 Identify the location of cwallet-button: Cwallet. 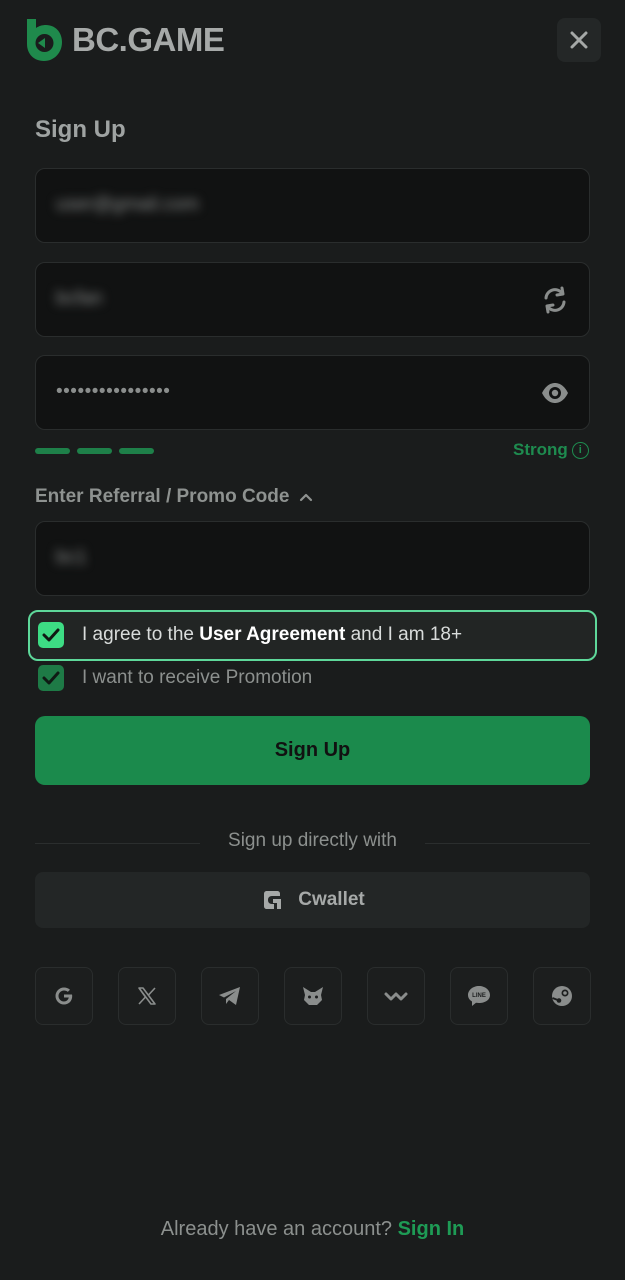
(312, 900).